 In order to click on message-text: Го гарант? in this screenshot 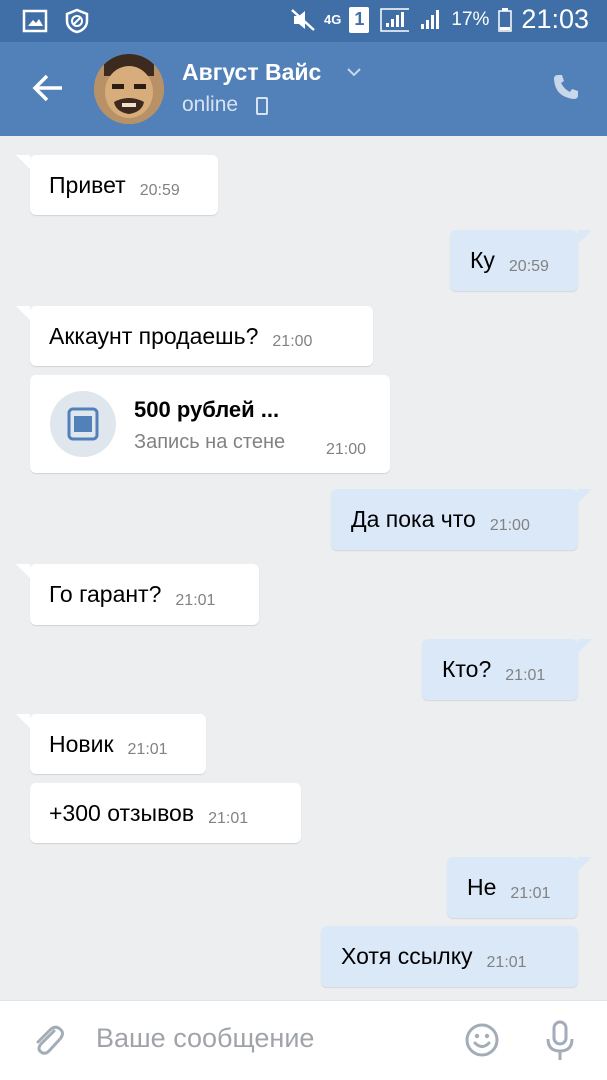, I will do `click(105, 594)`.